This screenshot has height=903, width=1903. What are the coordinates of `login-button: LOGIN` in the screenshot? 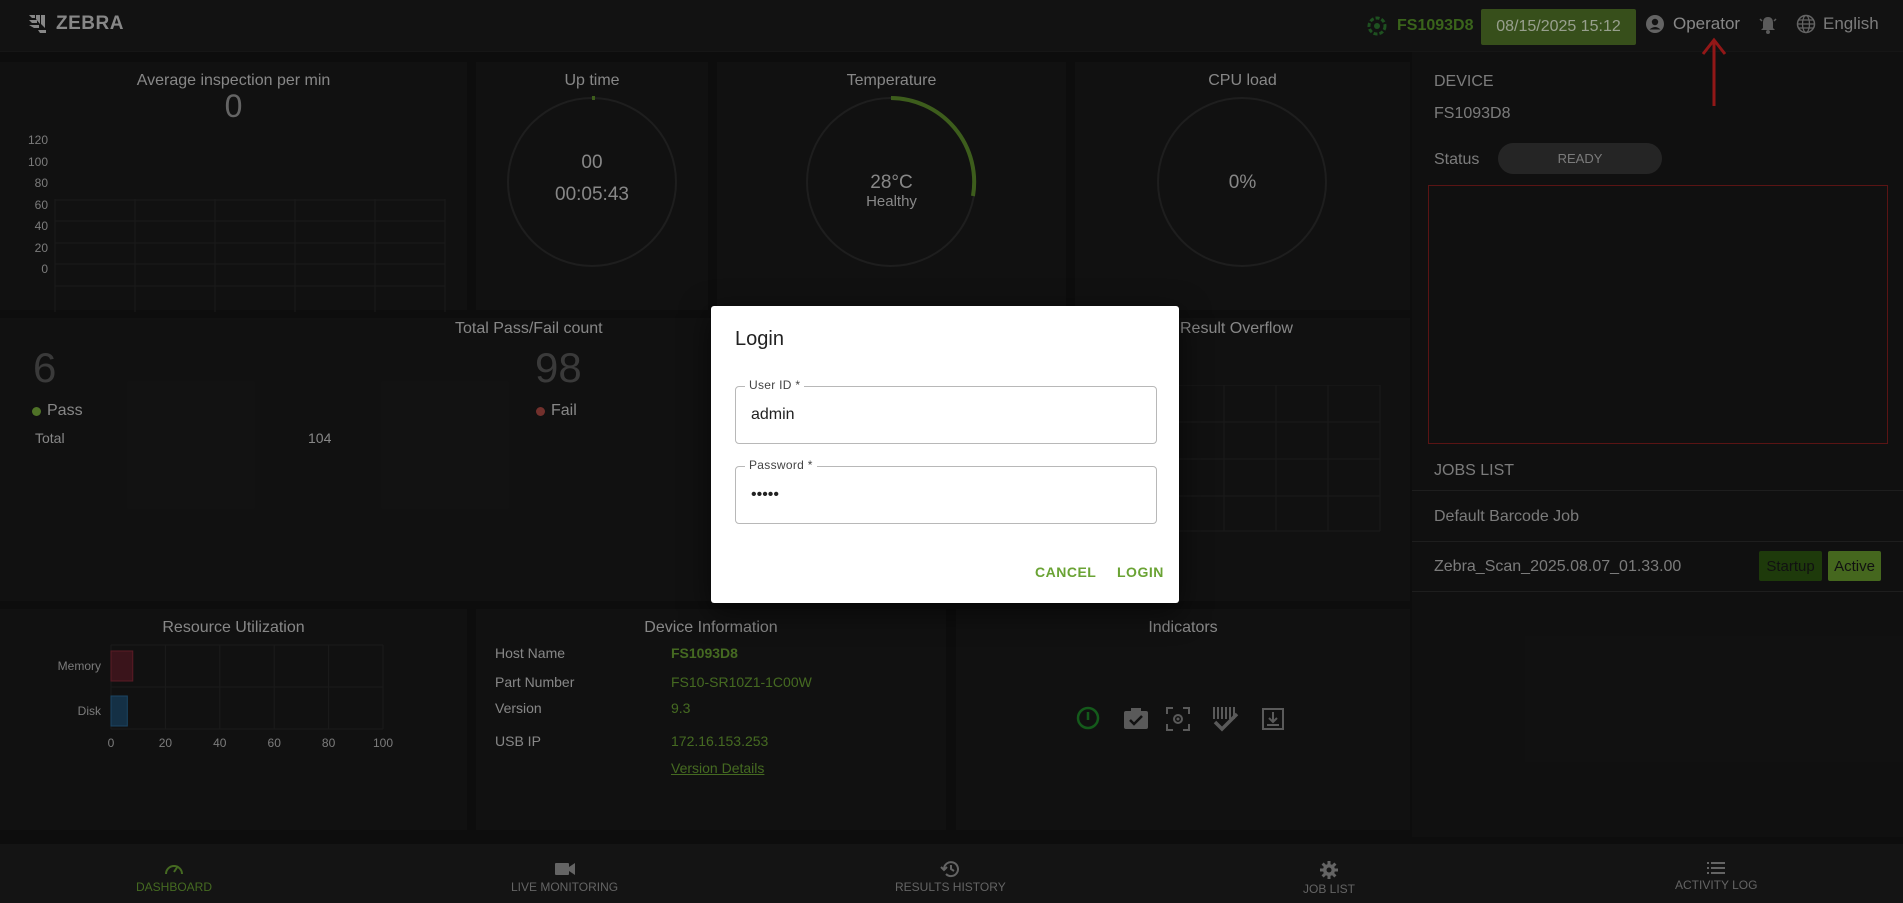 It's located at (1140, 572).